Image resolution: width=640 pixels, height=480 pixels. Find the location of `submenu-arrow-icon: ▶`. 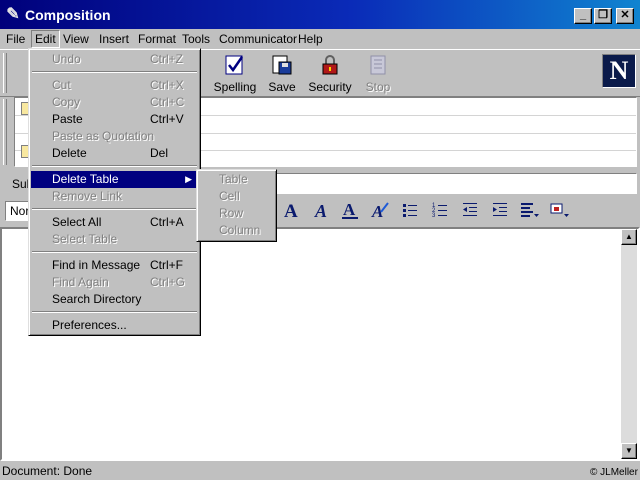

submenu-arrow-icon: ▶ is located at coordinates (188, 179).